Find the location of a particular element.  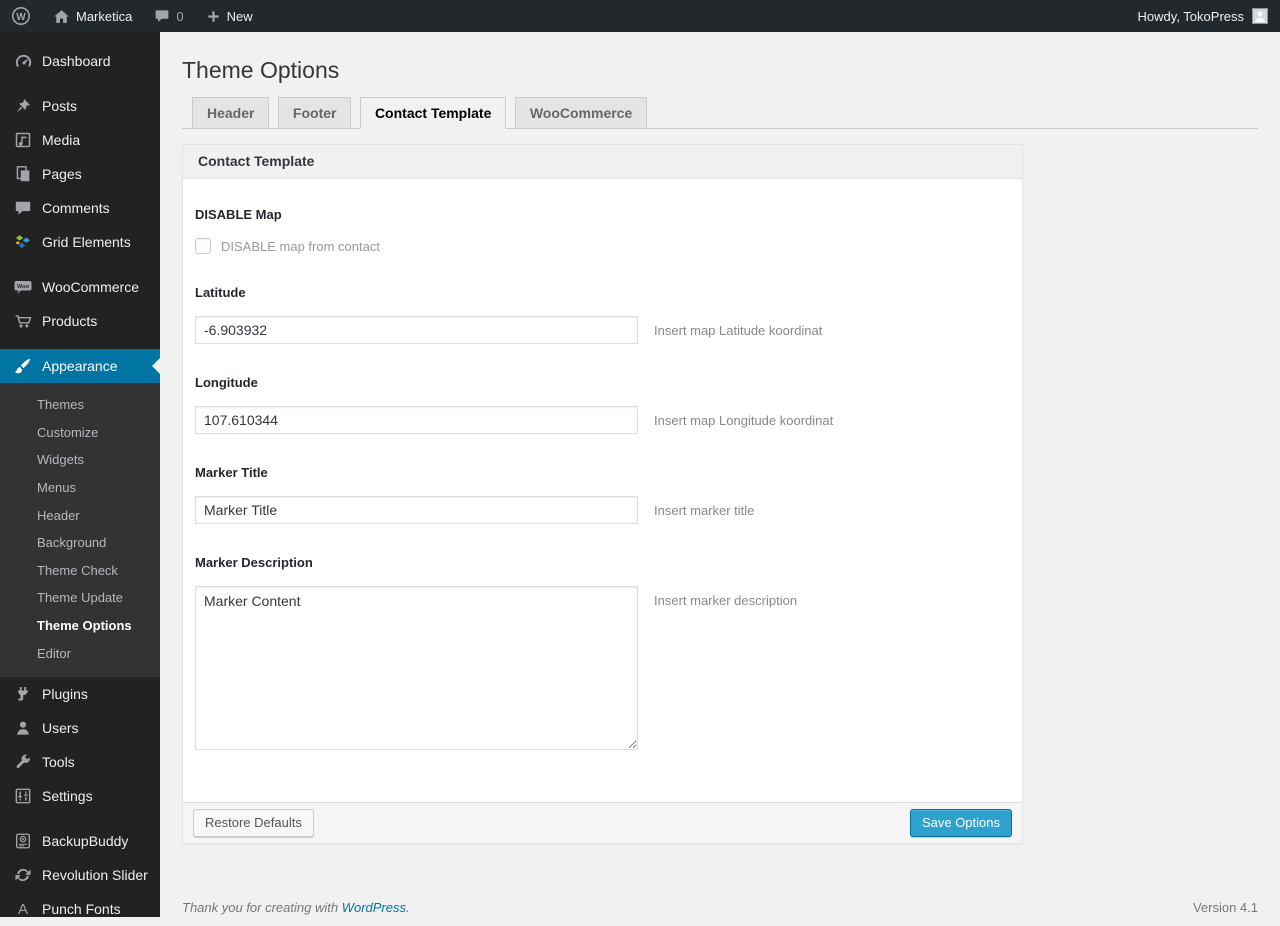

disable-map-field-group: DISABLE Map DISABLE map from contact is located at coordinates (602, 230).